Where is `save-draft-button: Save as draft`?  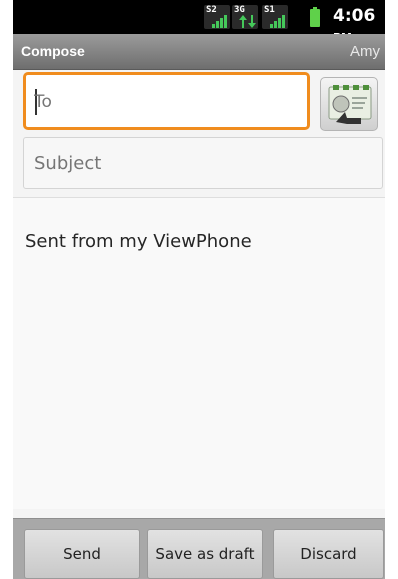
save-draft-button: Save as draft is located at coordinates (205, 554).